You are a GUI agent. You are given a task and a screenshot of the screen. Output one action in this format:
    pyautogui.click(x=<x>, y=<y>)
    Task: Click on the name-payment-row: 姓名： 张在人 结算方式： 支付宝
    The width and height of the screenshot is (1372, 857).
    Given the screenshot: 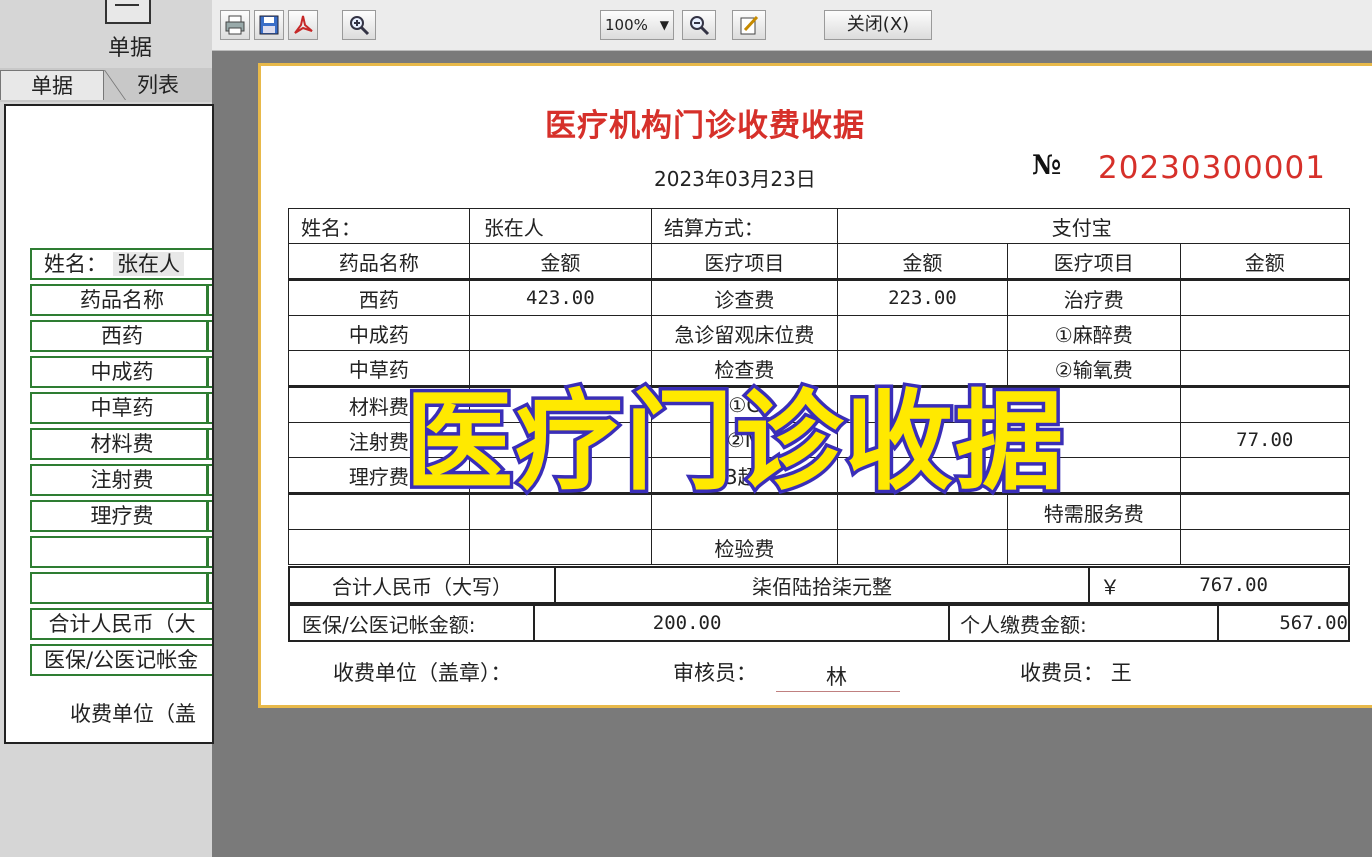 What is the action you would take?
    pyautogui.click(x=819, y=226)
    